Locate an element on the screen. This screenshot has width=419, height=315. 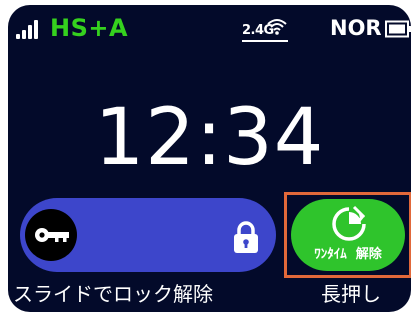
onetime-unlock-label: ﾜﾝﾀｲﾑ 解除 is located at coordinates (348, 254).